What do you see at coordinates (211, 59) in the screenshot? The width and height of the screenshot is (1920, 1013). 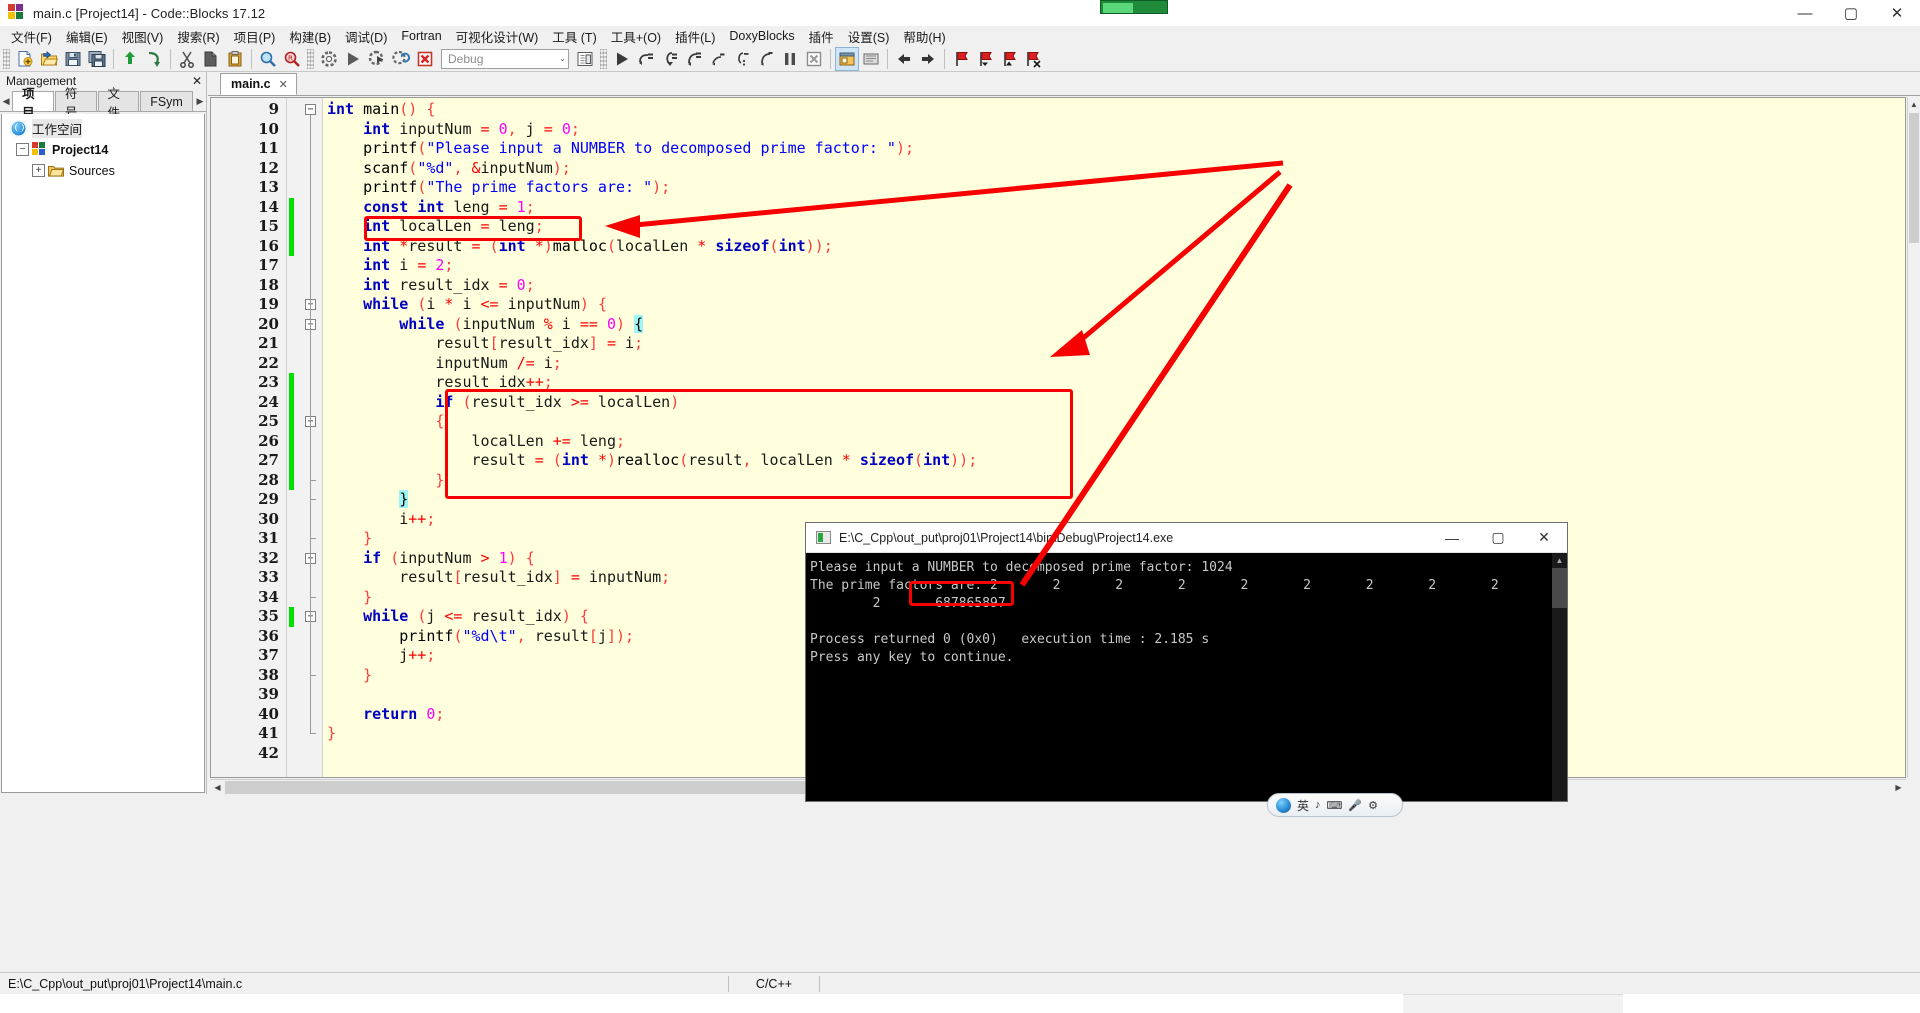 I see `copy-icon` at bounding box center [211, 59].